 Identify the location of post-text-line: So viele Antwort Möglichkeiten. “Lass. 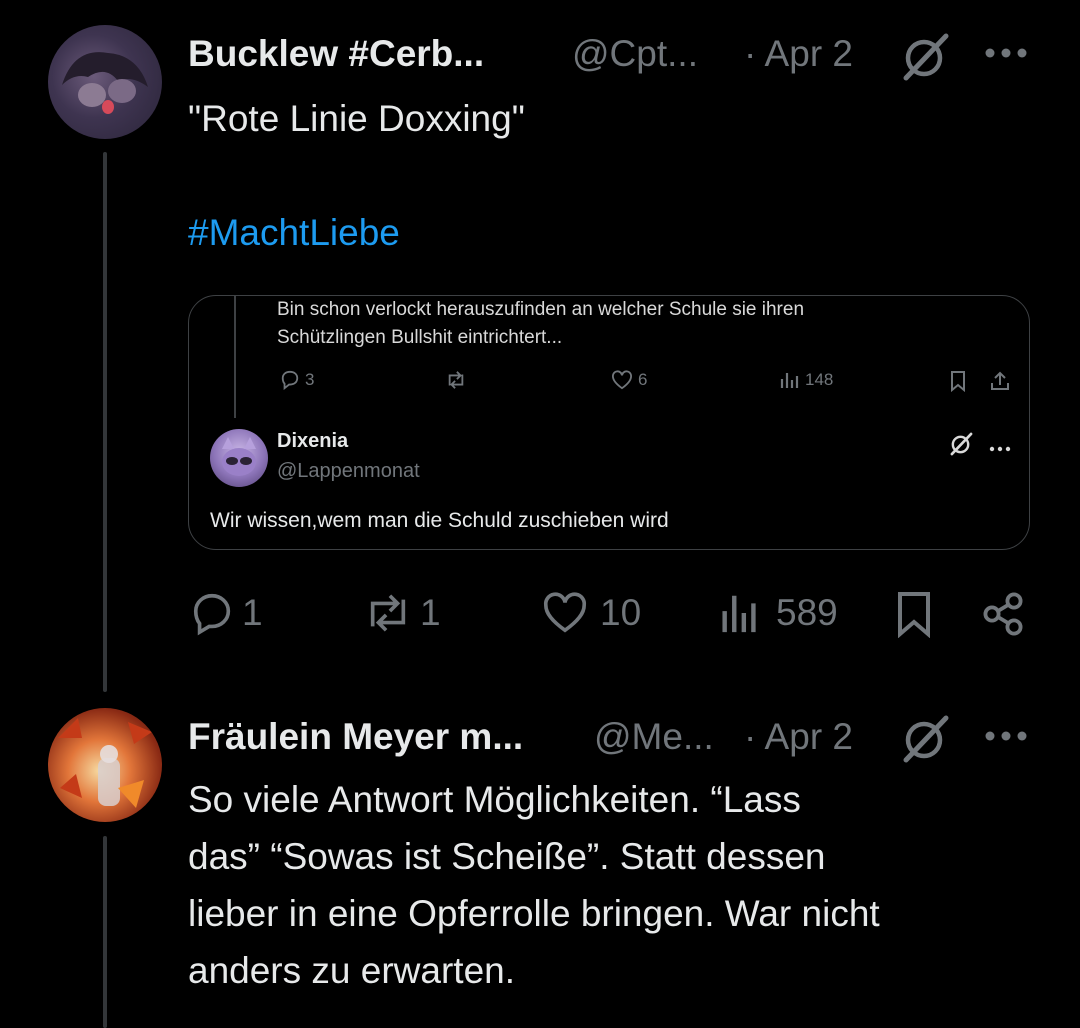
(494, 799).